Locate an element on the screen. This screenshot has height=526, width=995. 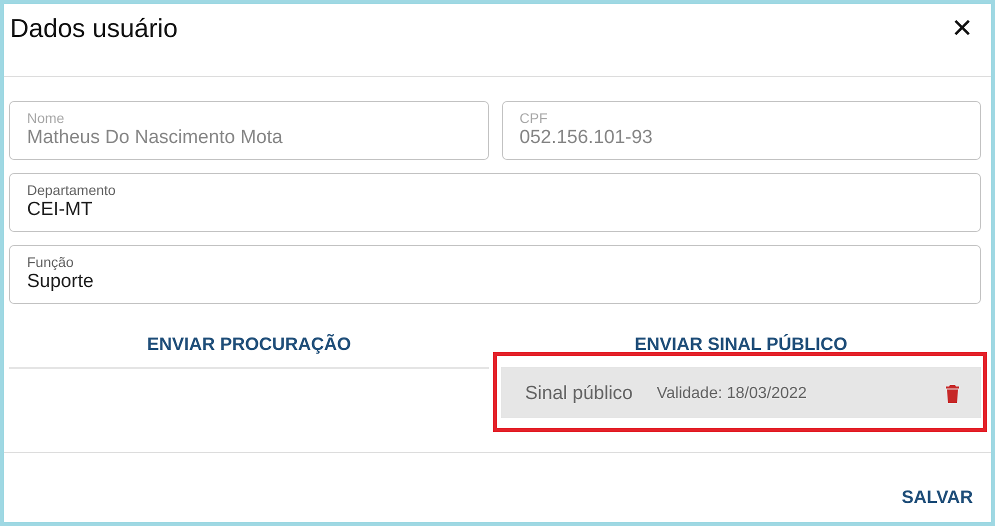
text-field: Departamento CEI-MT is located at coordinates (495, 202).